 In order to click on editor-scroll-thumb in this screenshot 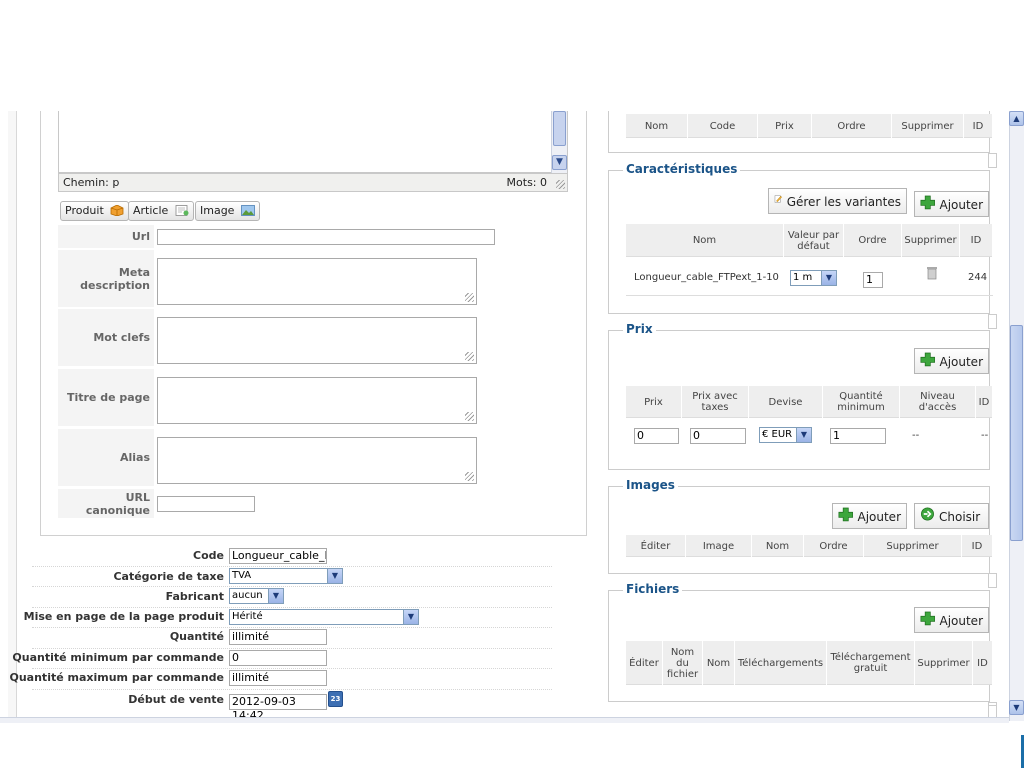, I will do `click(559, 128)`.